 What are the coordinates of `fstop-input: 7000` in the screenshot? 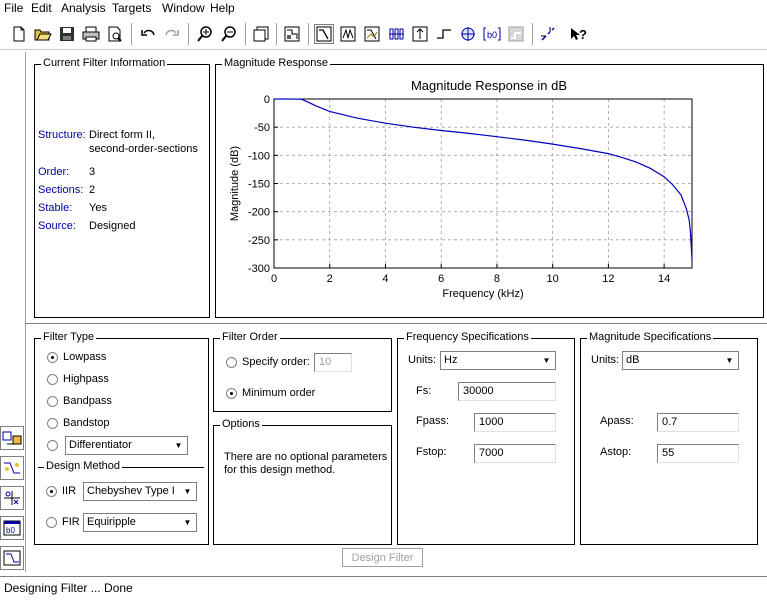 It's located at (515, 453).